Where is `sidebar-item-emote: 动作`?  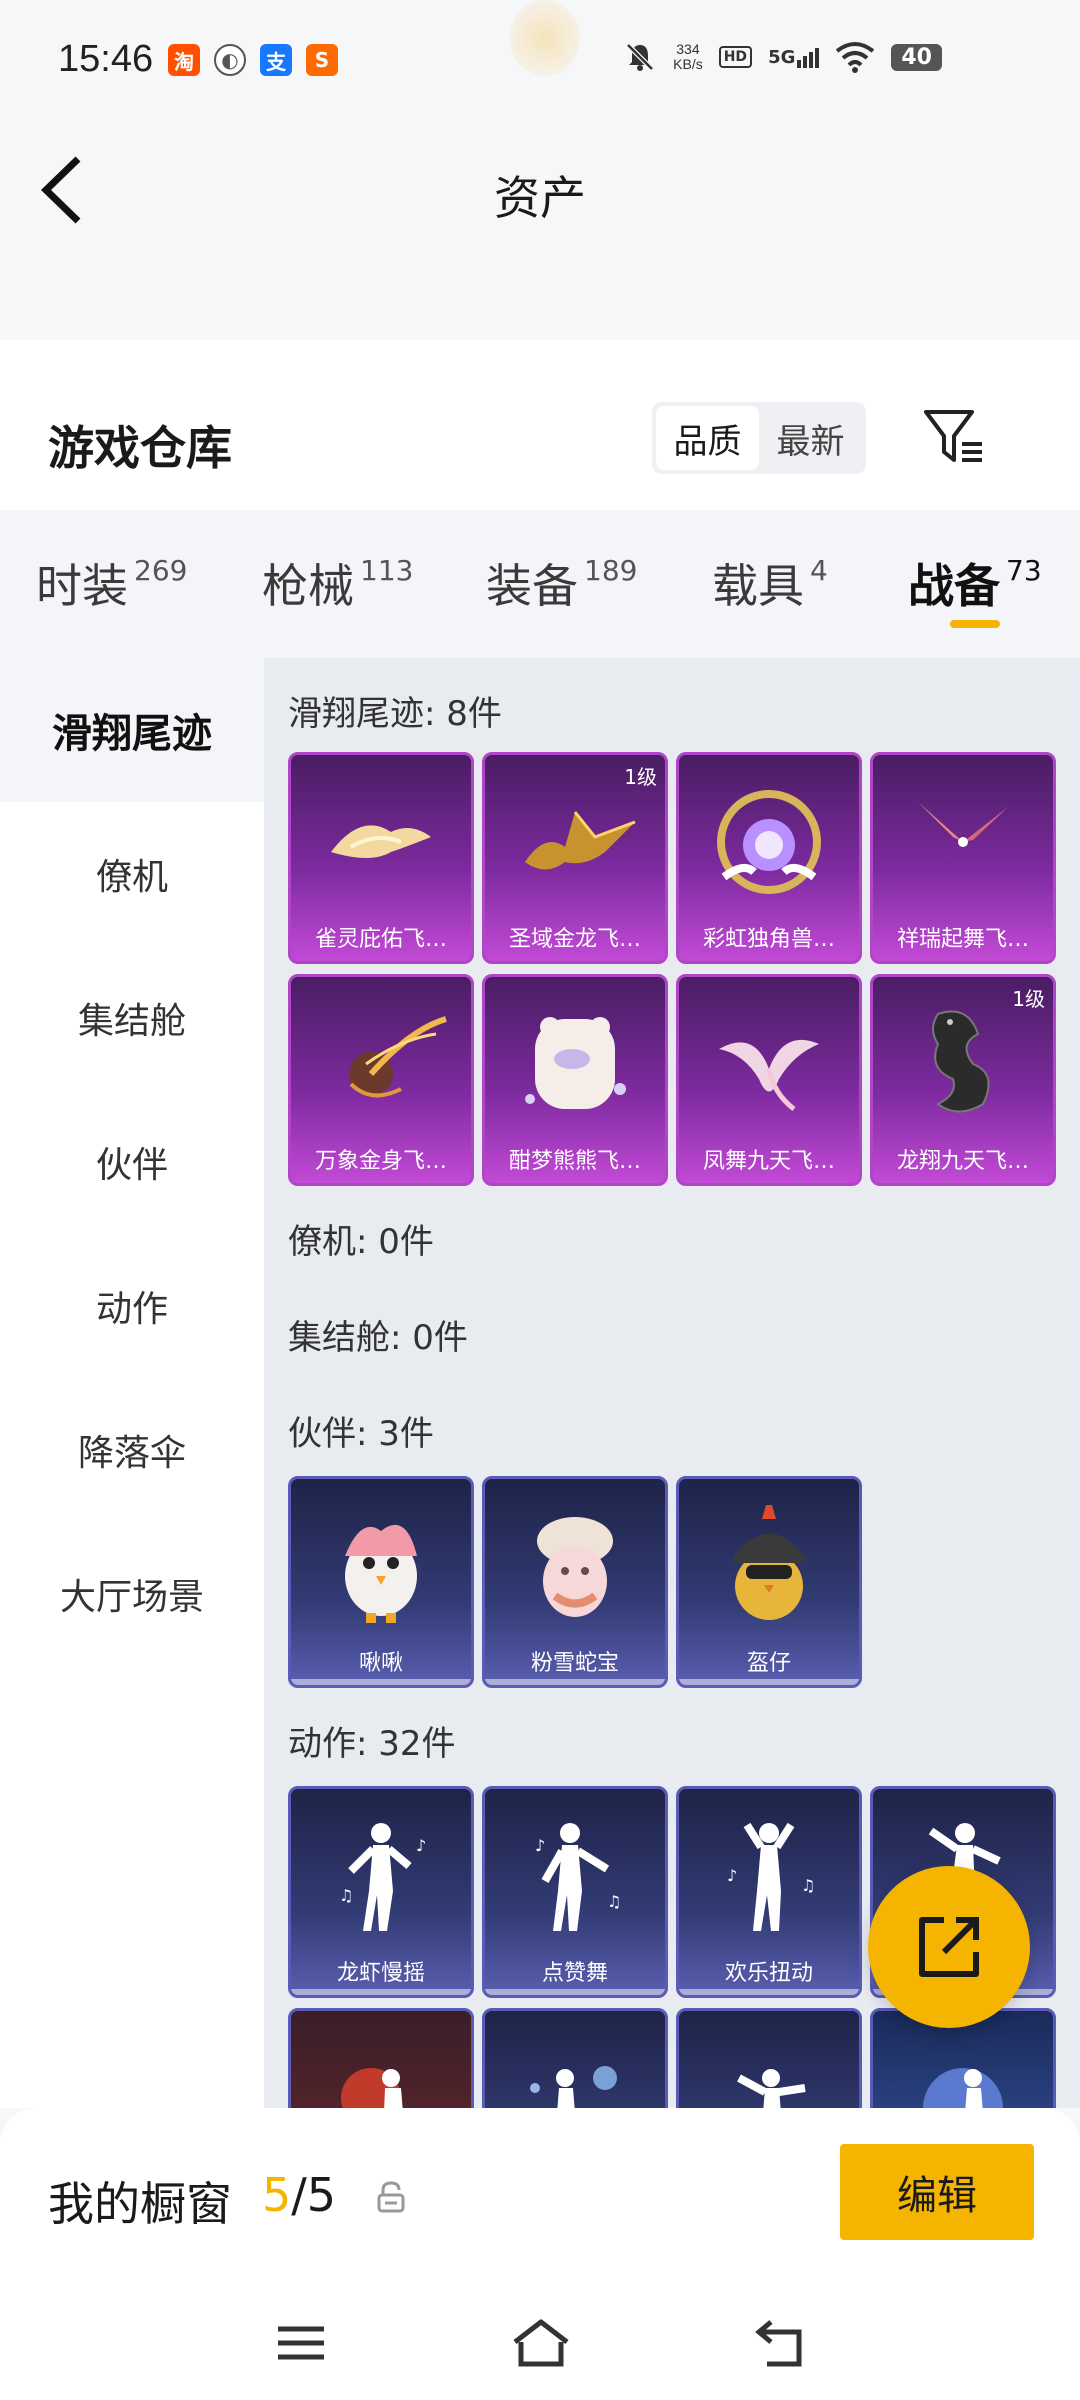
sidebar-item-emote: 动作 is located at coordinates (132, 1306).